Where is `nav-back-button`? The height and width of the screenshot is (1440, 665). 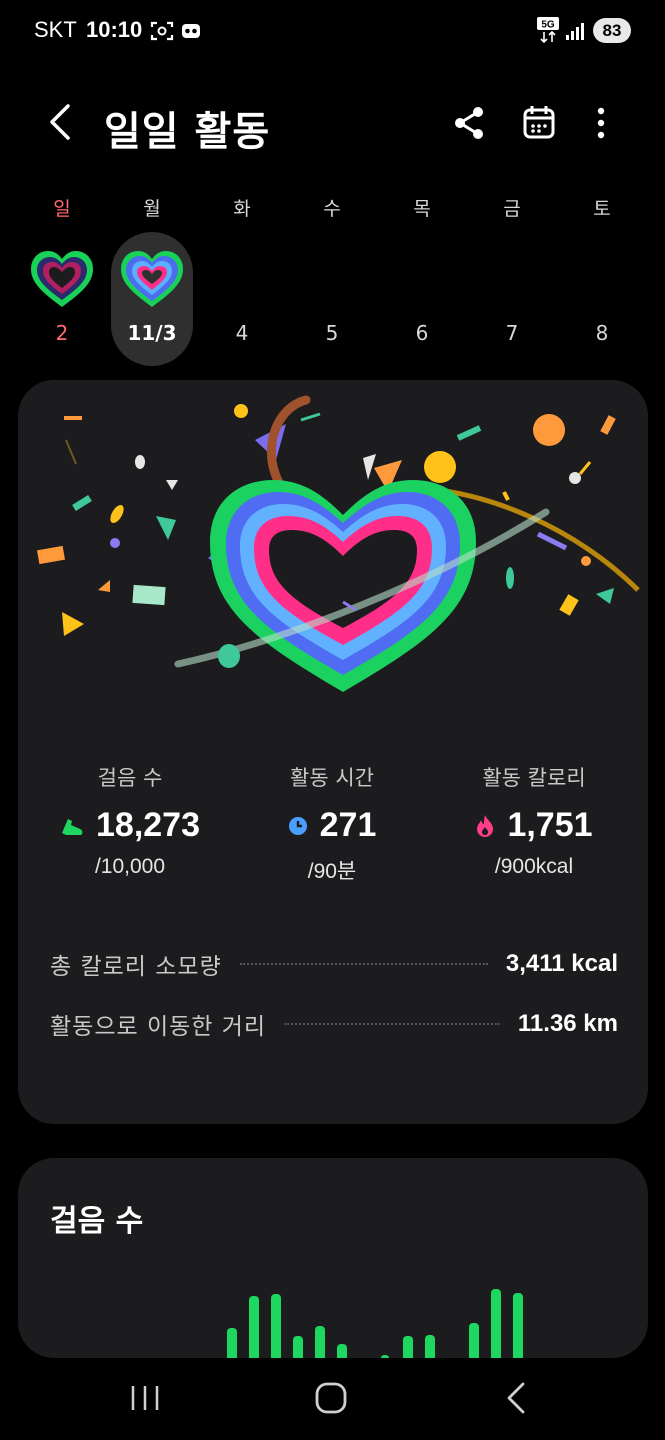
nav-back-button is located at coordinates (517, 1398).